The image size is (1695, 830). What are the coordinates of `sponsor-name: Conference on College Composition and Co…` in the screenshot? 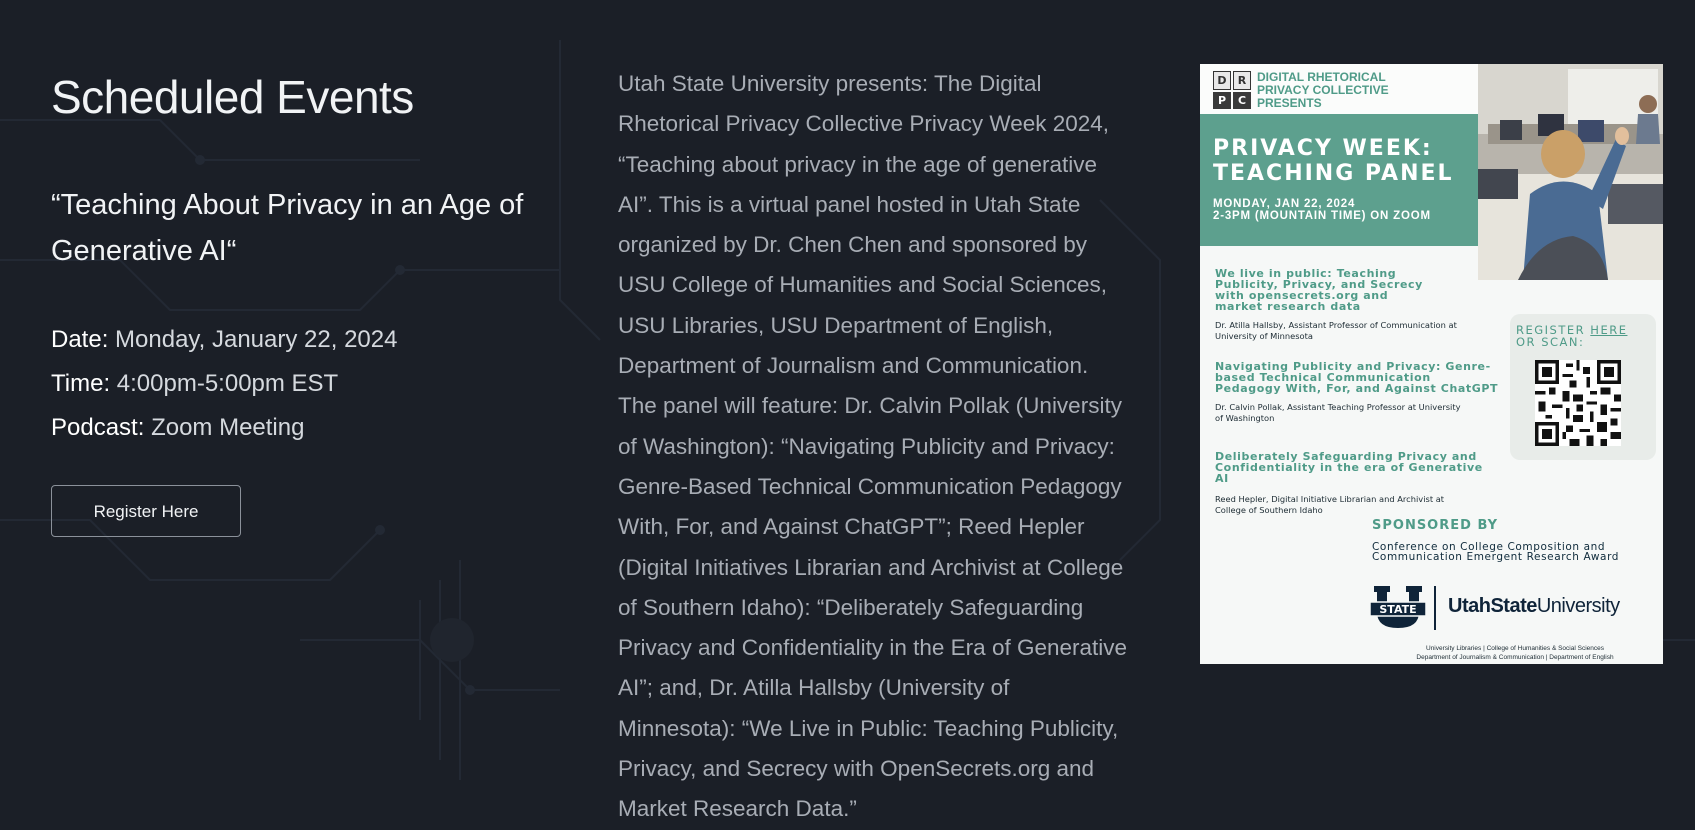 It's located at (1496, 552).